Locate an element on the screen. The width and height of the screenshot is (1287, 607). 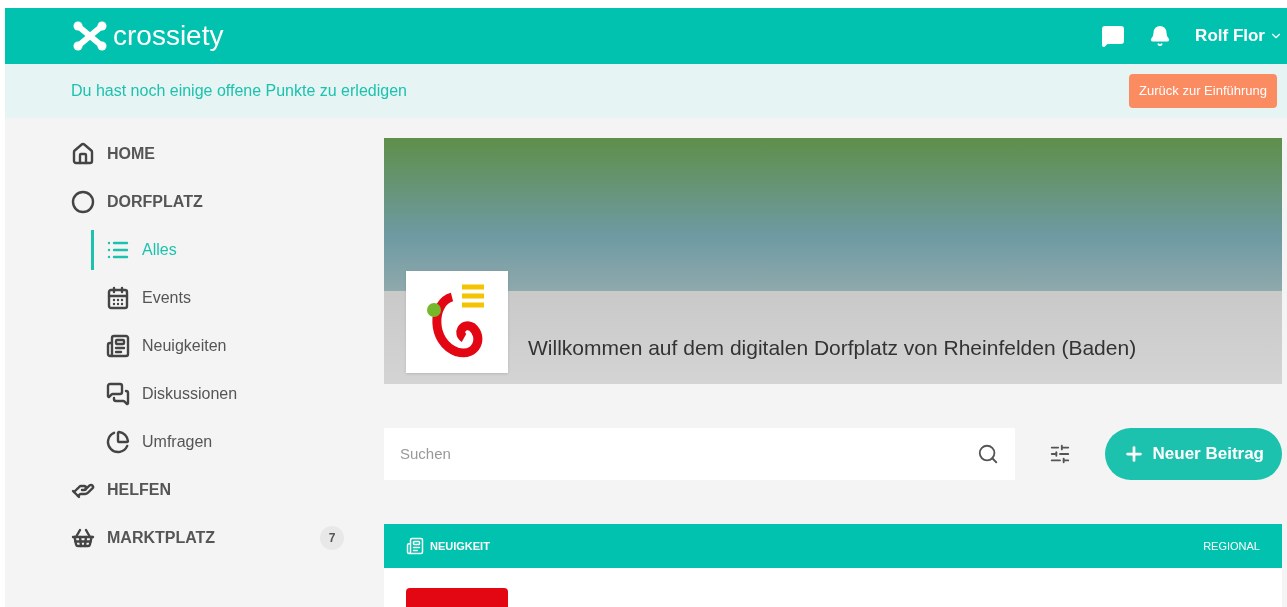
search-icon is located at coordinates (987, 453).